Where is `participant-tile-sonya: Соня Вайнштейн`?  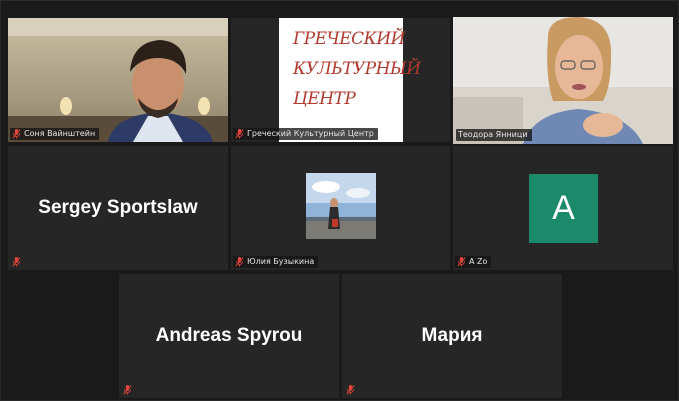
participant-tile-sonya: Соня Вайнштейн is located at coordinates (118, 80).